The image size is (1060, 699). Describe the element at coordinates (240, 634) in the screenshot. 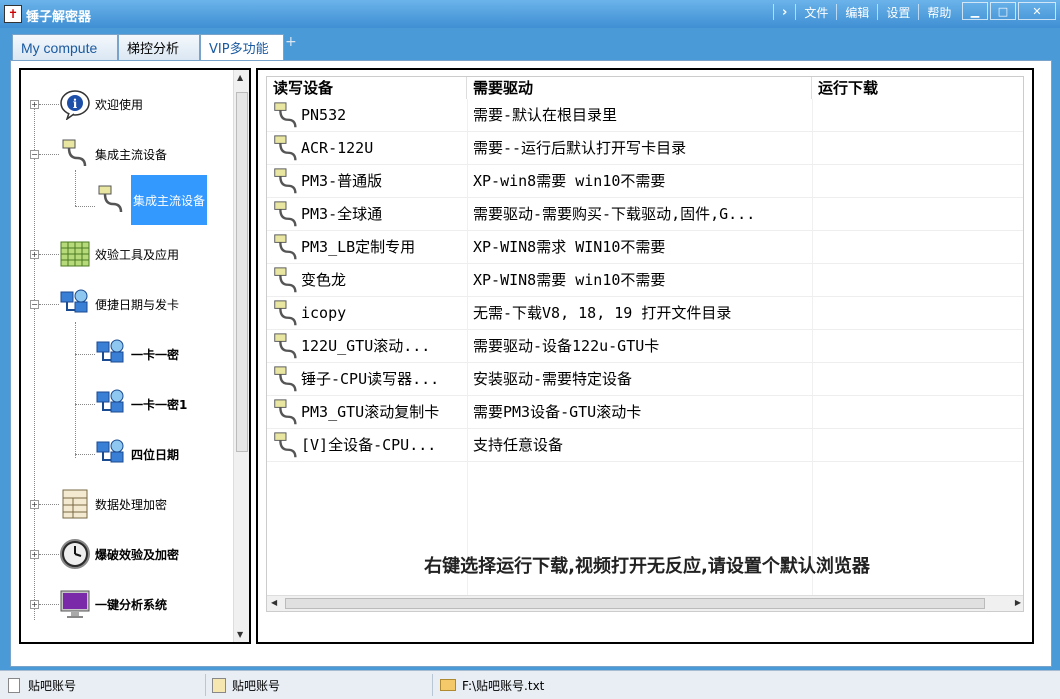

I see `scroll-down-icon: ▼` at that location.